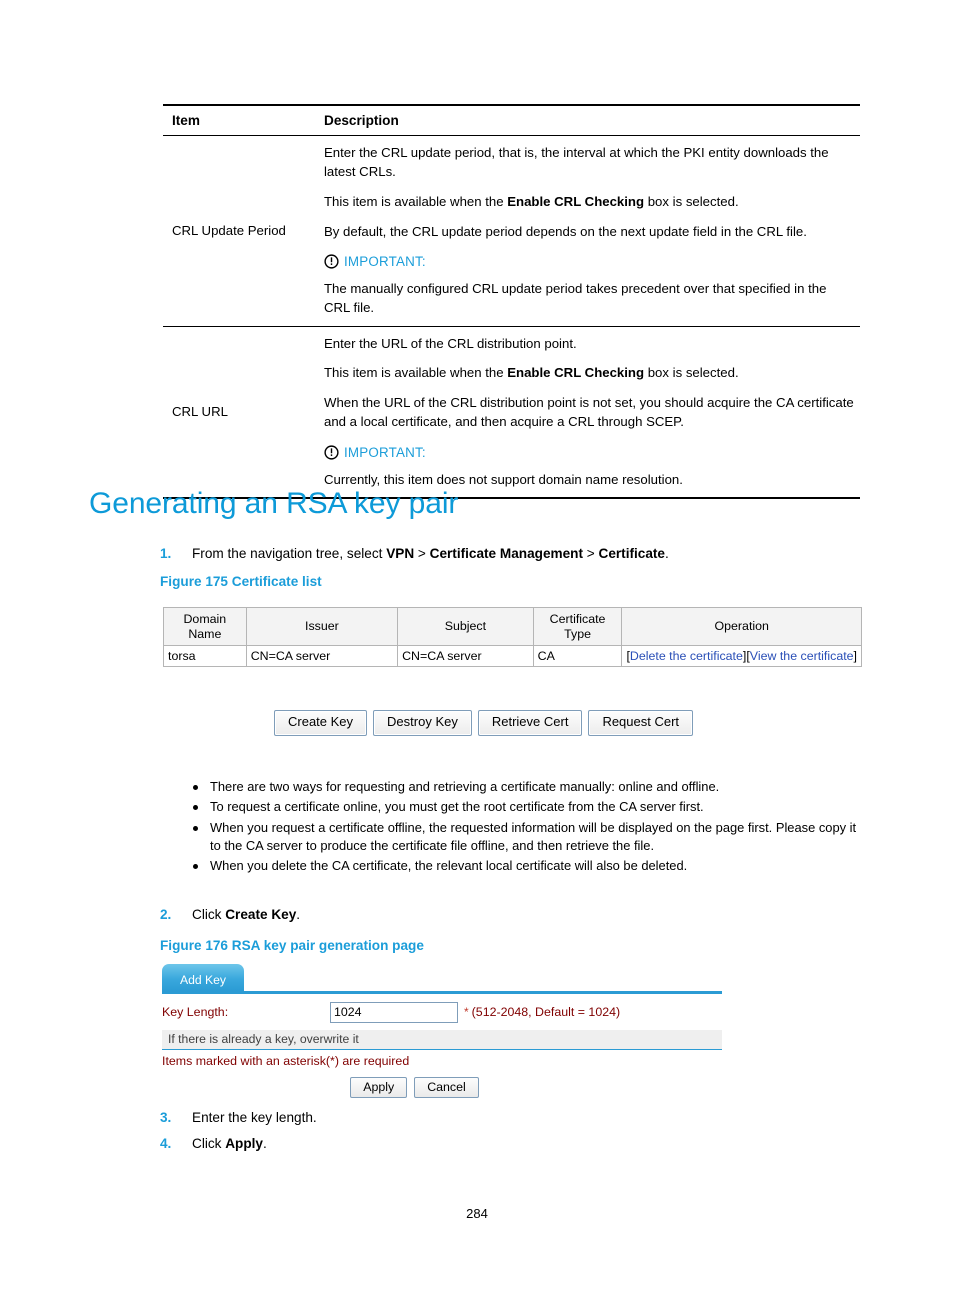 This screenshot has height=1296, width=954. What do you see at coordinates (238, 231) in the screenshot?
I see `row-item-label: CRL Update Period` at bounding box center [238, 231].